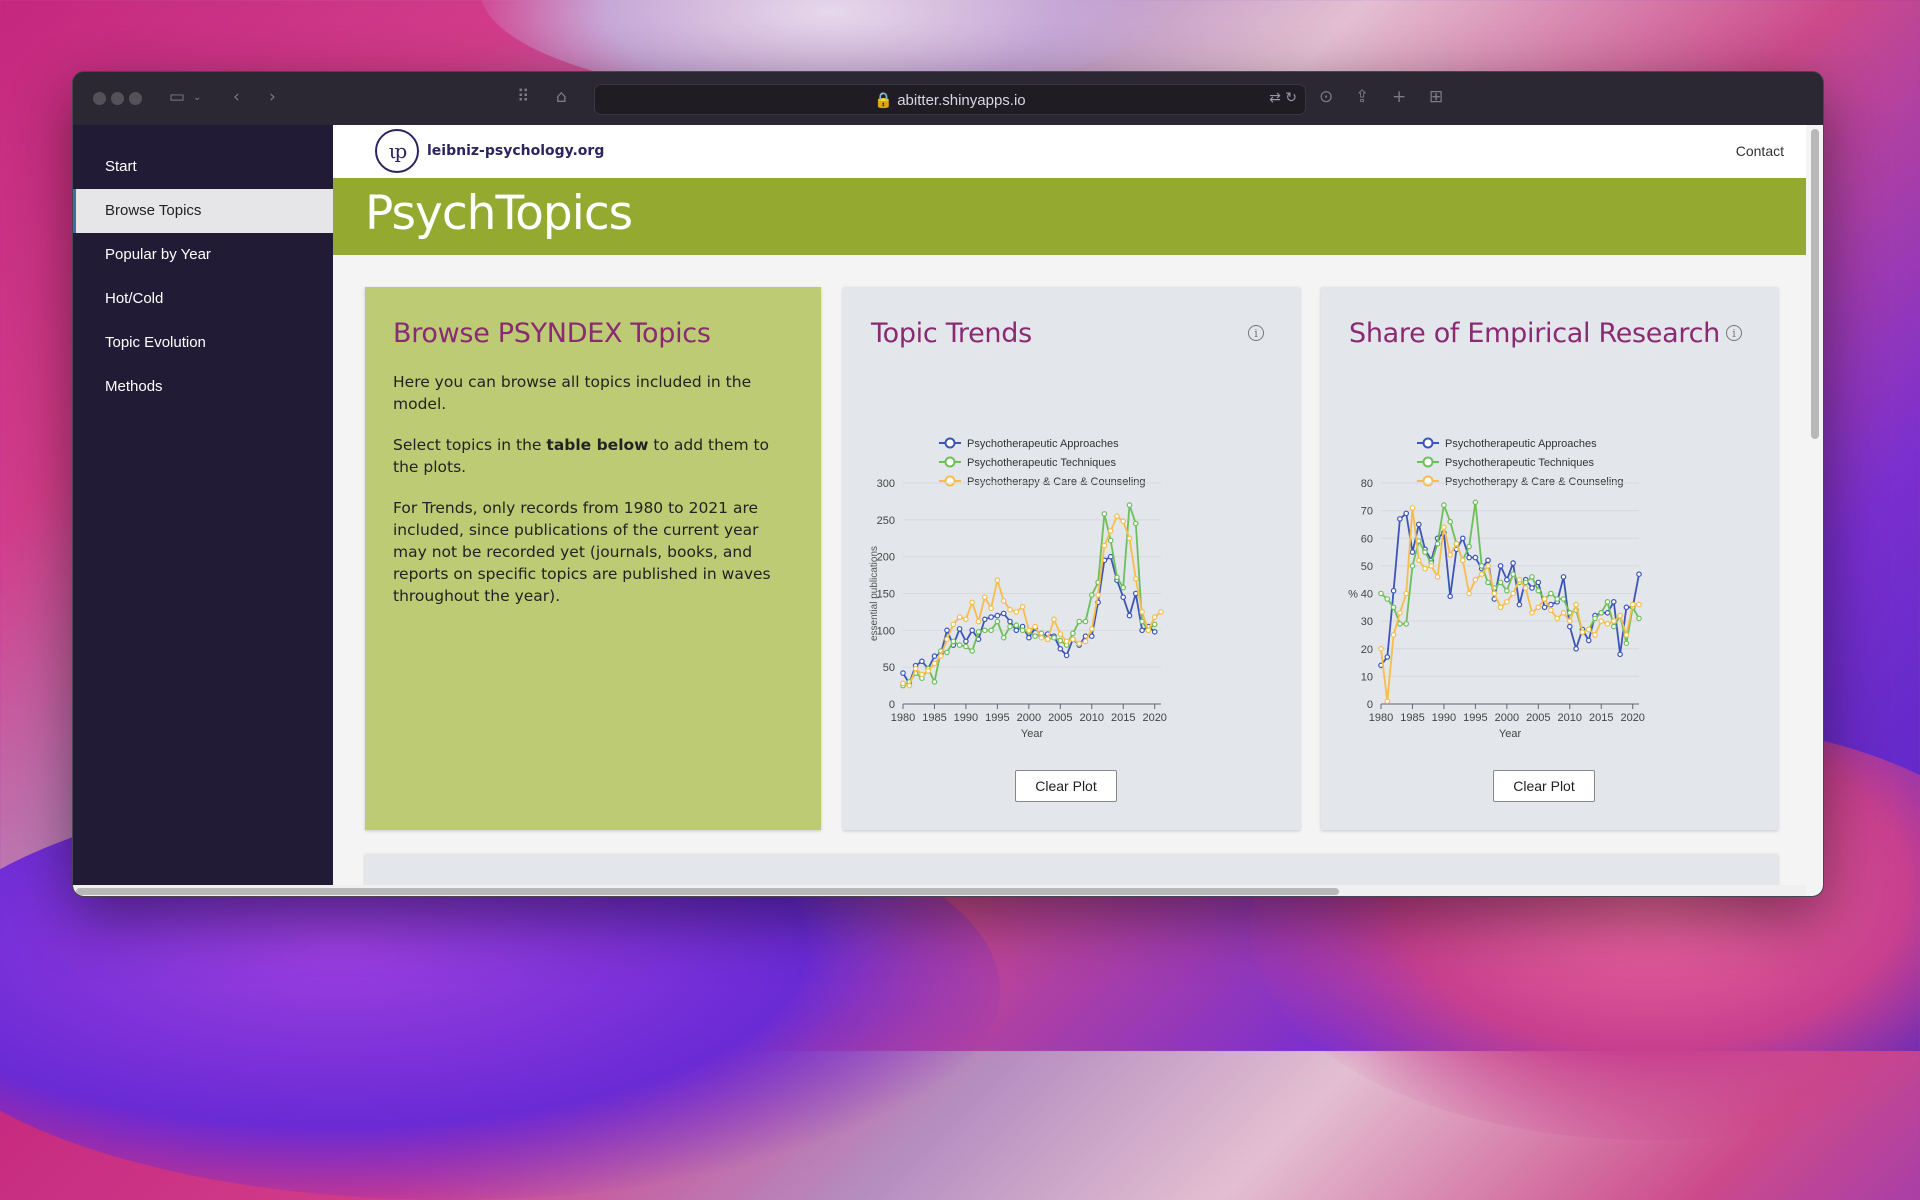  What do you see at coordinates (1275, 98) in the screenshot?
I see `translate-icon: ⇄` at bounding box center [1275, 98].